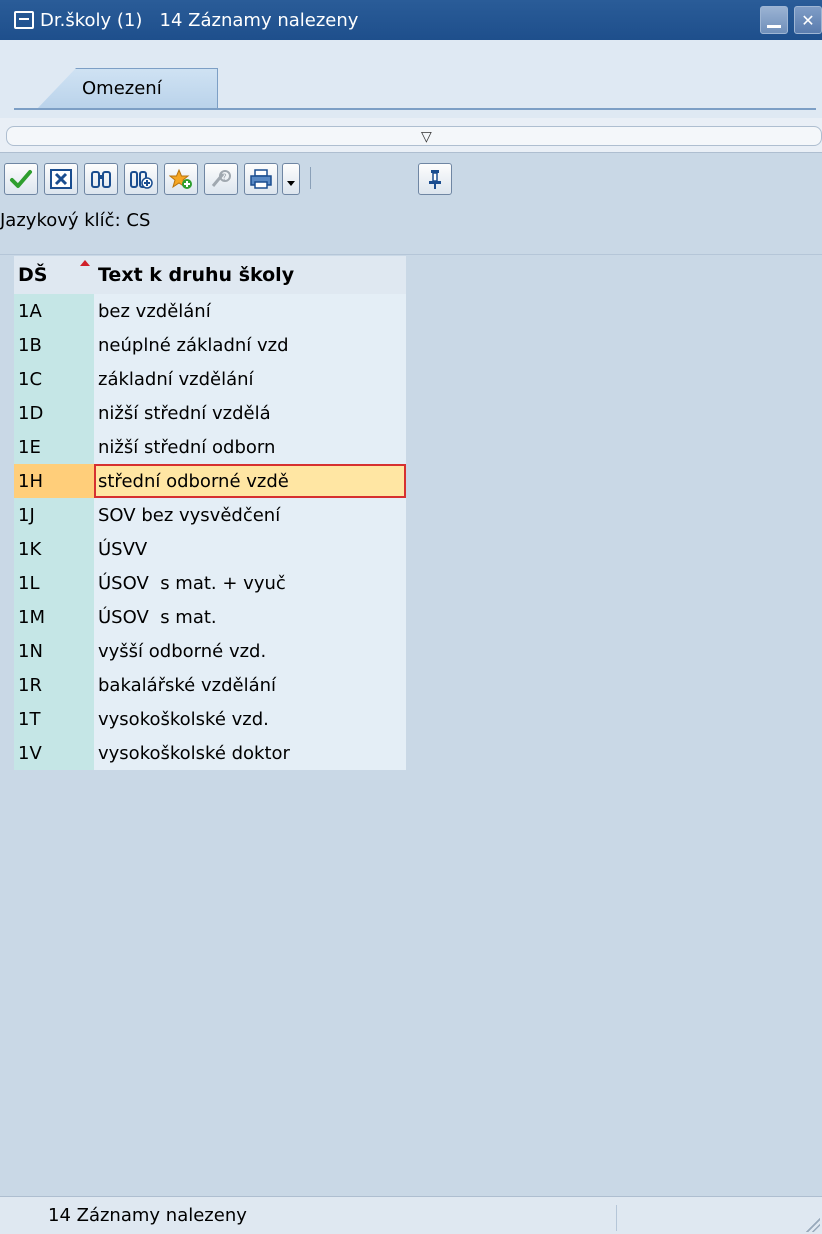 The image size is (822, 1234). What do you see at coordinates (250, 481) in the screenshot?
I see `text-cell: střední odborné vzdě` at bounding box center [250, 481].